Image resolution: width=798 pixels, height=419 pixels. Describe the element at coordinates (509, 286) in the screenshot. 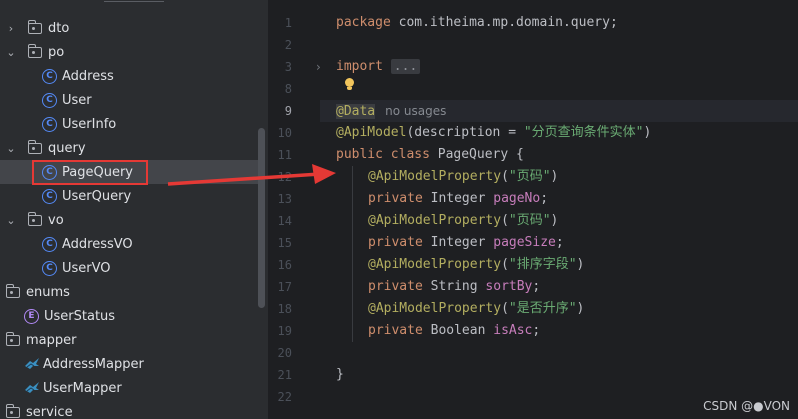

I see `field-name: sortBy` at that location.